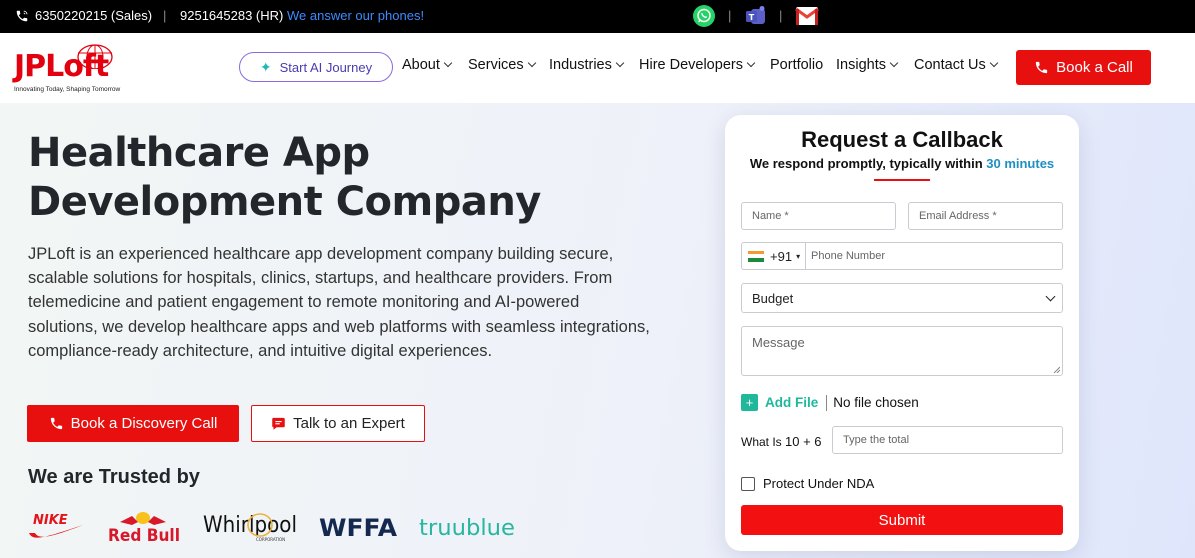 The width and height of the screenshot is (1195, 558). Describe the element at coordinates (902, 298) in the screenshot. I see `budget-select: Budget` at that location.